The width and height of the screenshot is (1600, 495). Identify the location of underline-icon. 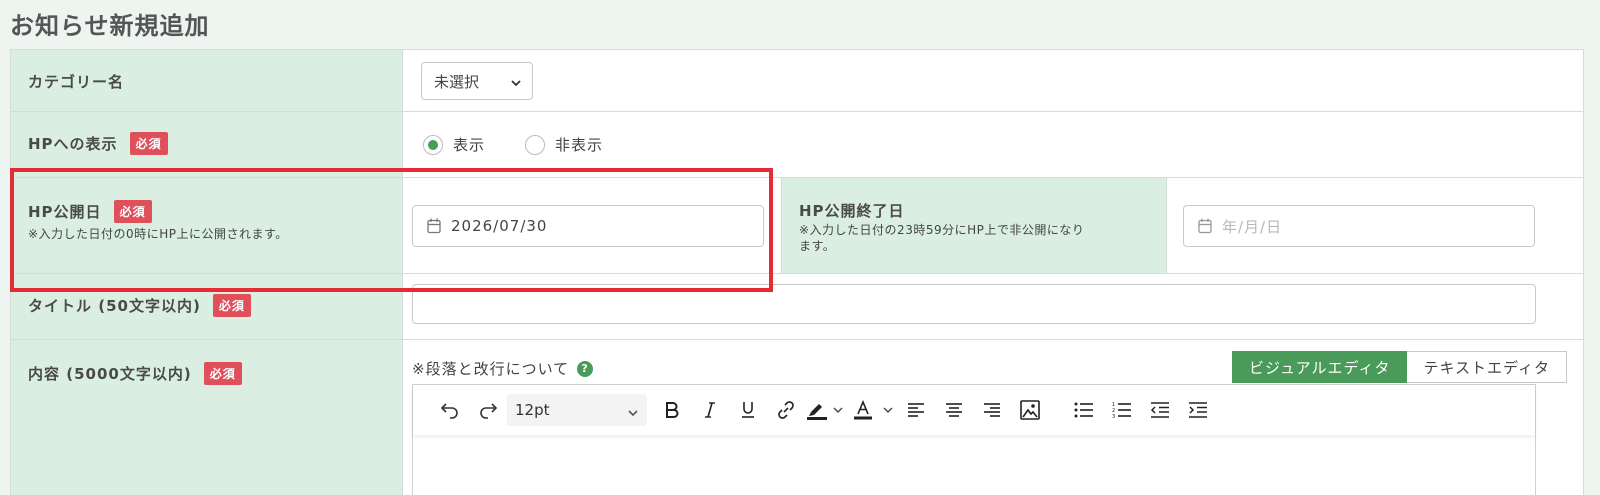
(748, 410).